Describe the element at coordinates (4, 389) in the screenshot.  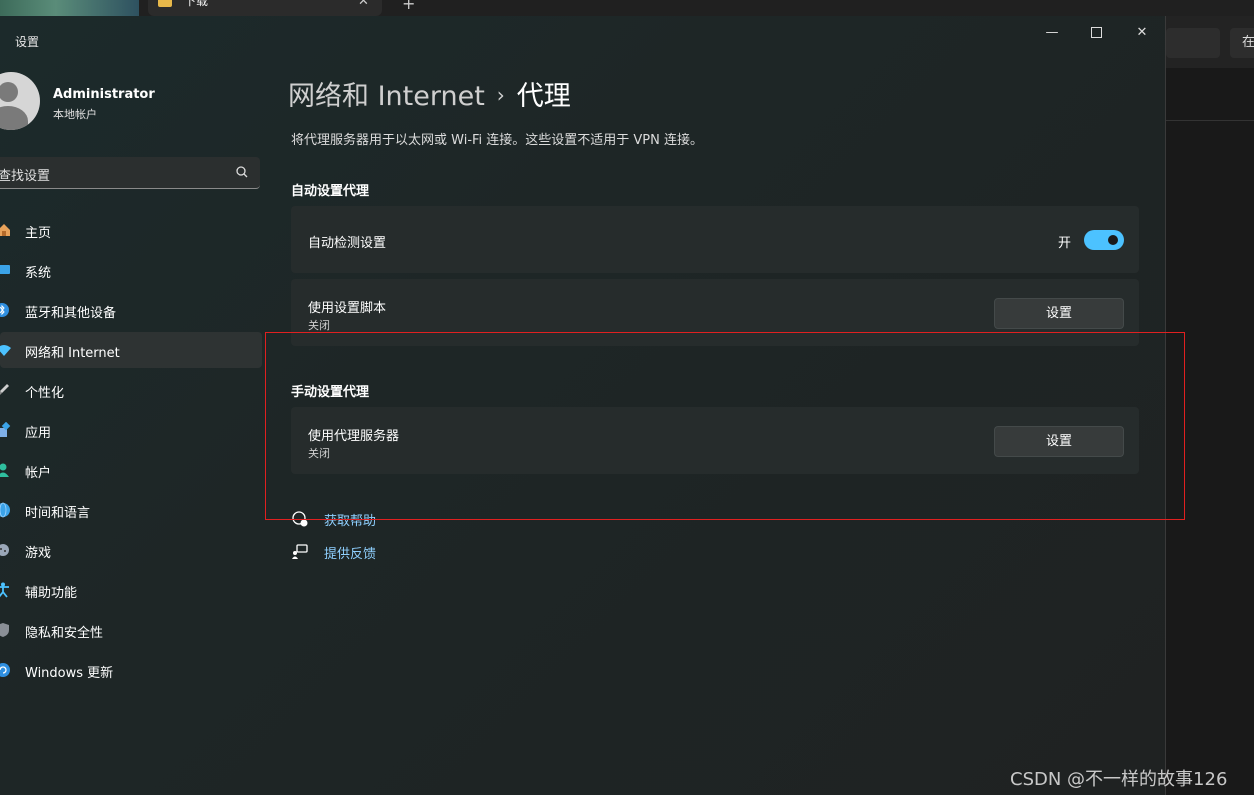
I see `brush-icon` at that location.